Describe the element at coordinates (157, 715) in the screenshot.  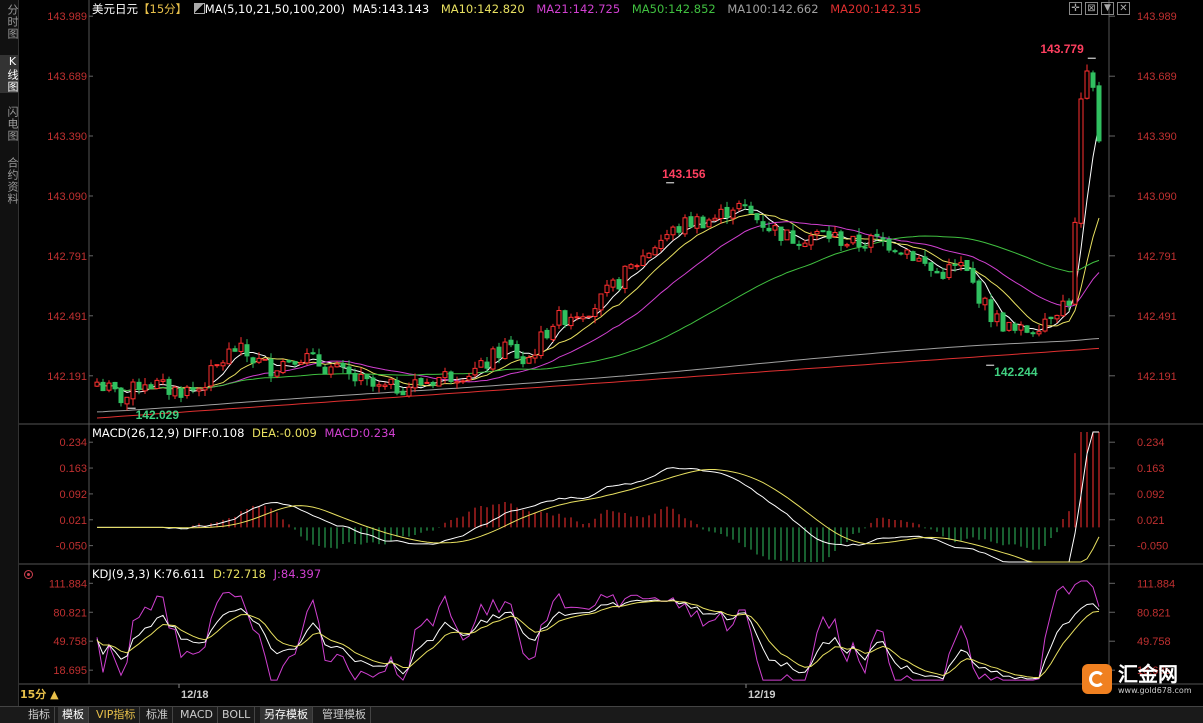
I see `bottom-tab-4: 标准` at that location.